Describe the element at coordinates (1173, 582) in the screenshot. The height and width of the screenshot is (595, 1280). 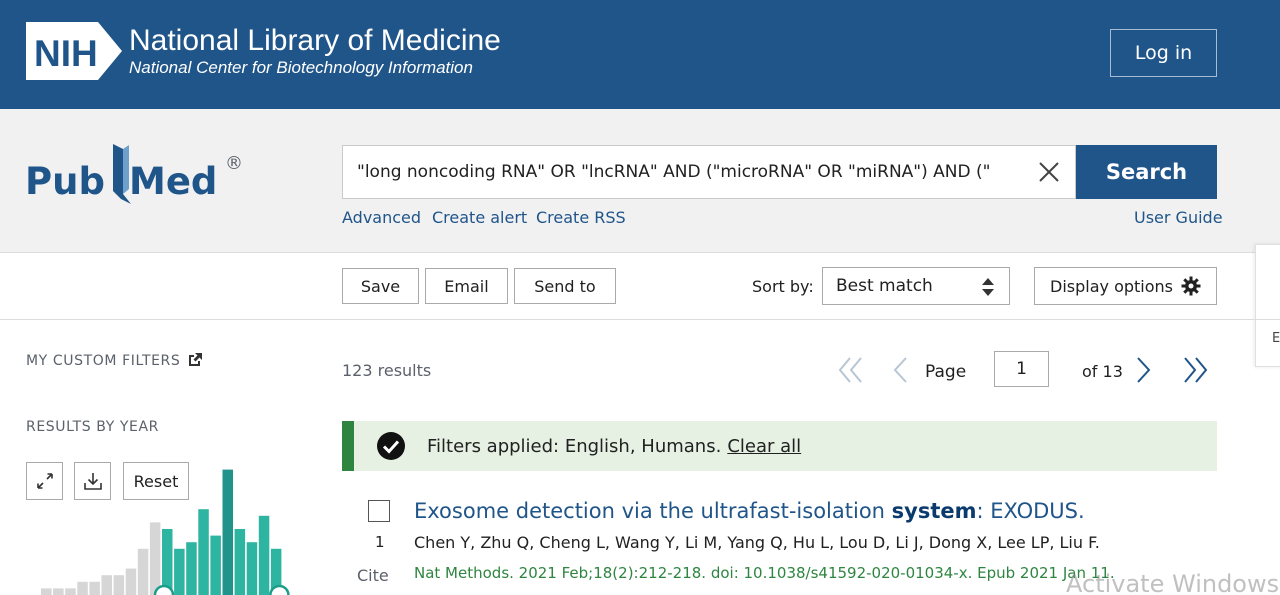
I see `activate-windows-watermark: Activate Windows` at that location.